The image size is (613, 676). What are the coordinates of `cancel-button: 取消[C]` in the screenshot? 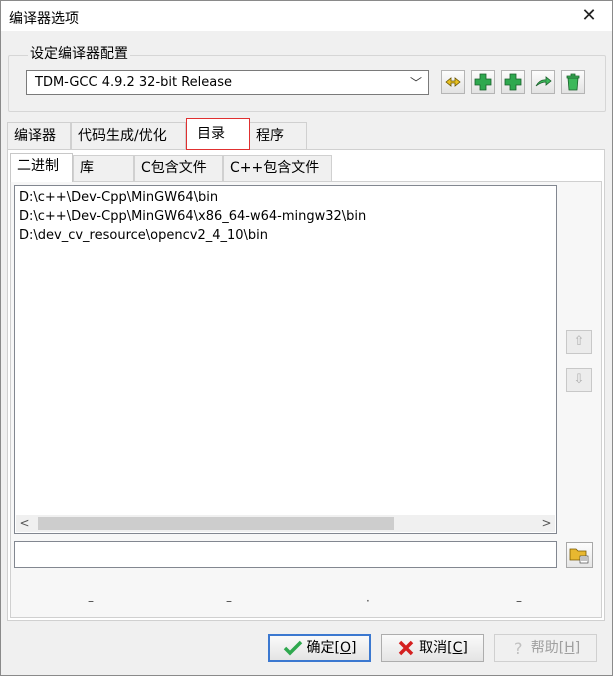 It's located at (432, 648).